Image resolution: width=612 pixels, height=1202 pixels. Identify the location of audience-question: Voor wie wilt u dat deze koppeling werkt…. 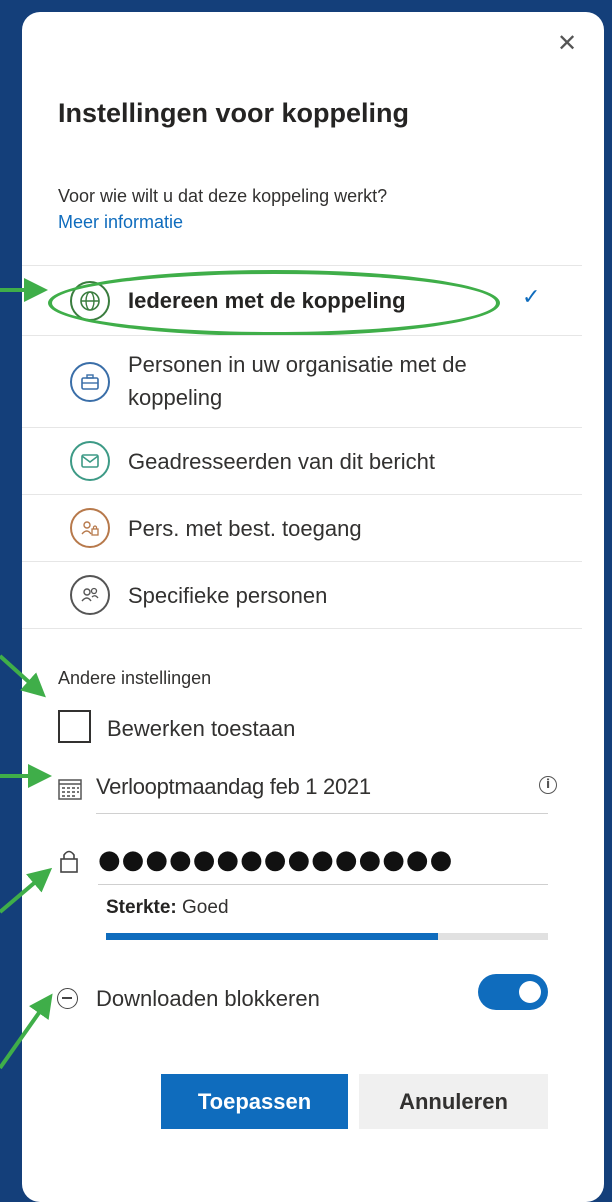
(223, 196).